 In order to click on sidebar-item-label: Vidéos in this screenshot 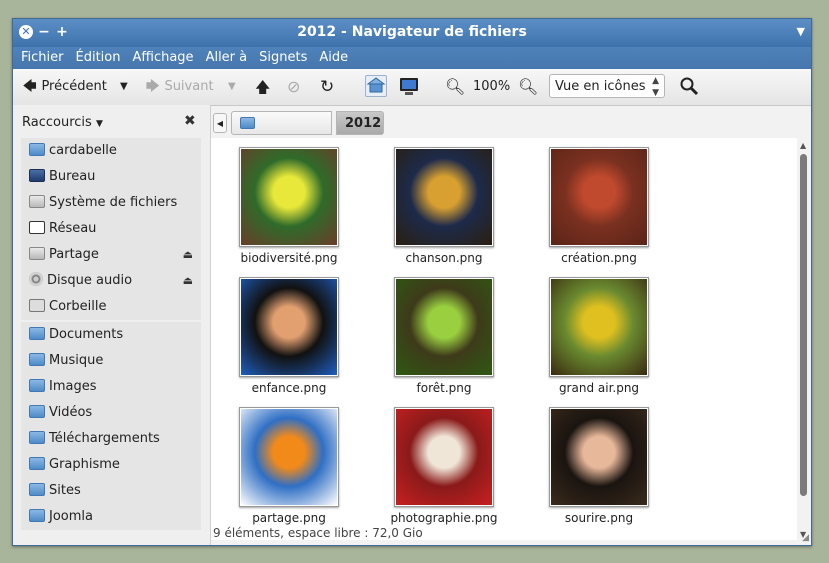, I will do `click(71, 412)`.